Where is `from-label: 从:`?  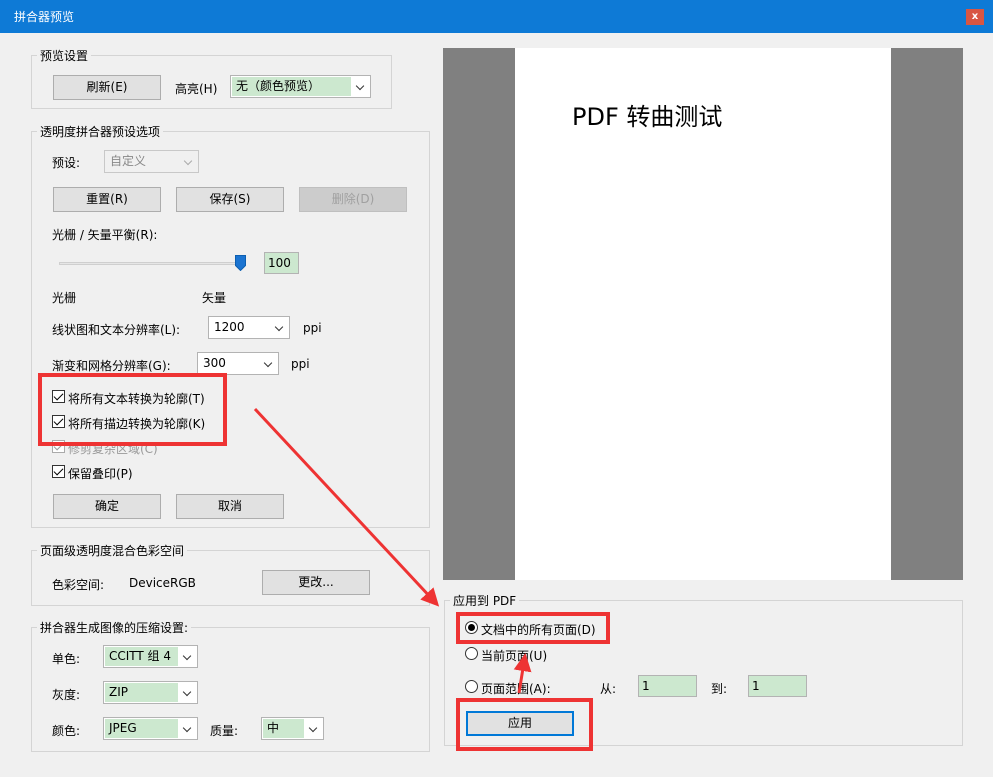 from-label: 从: is located at coordinates (608, 689).